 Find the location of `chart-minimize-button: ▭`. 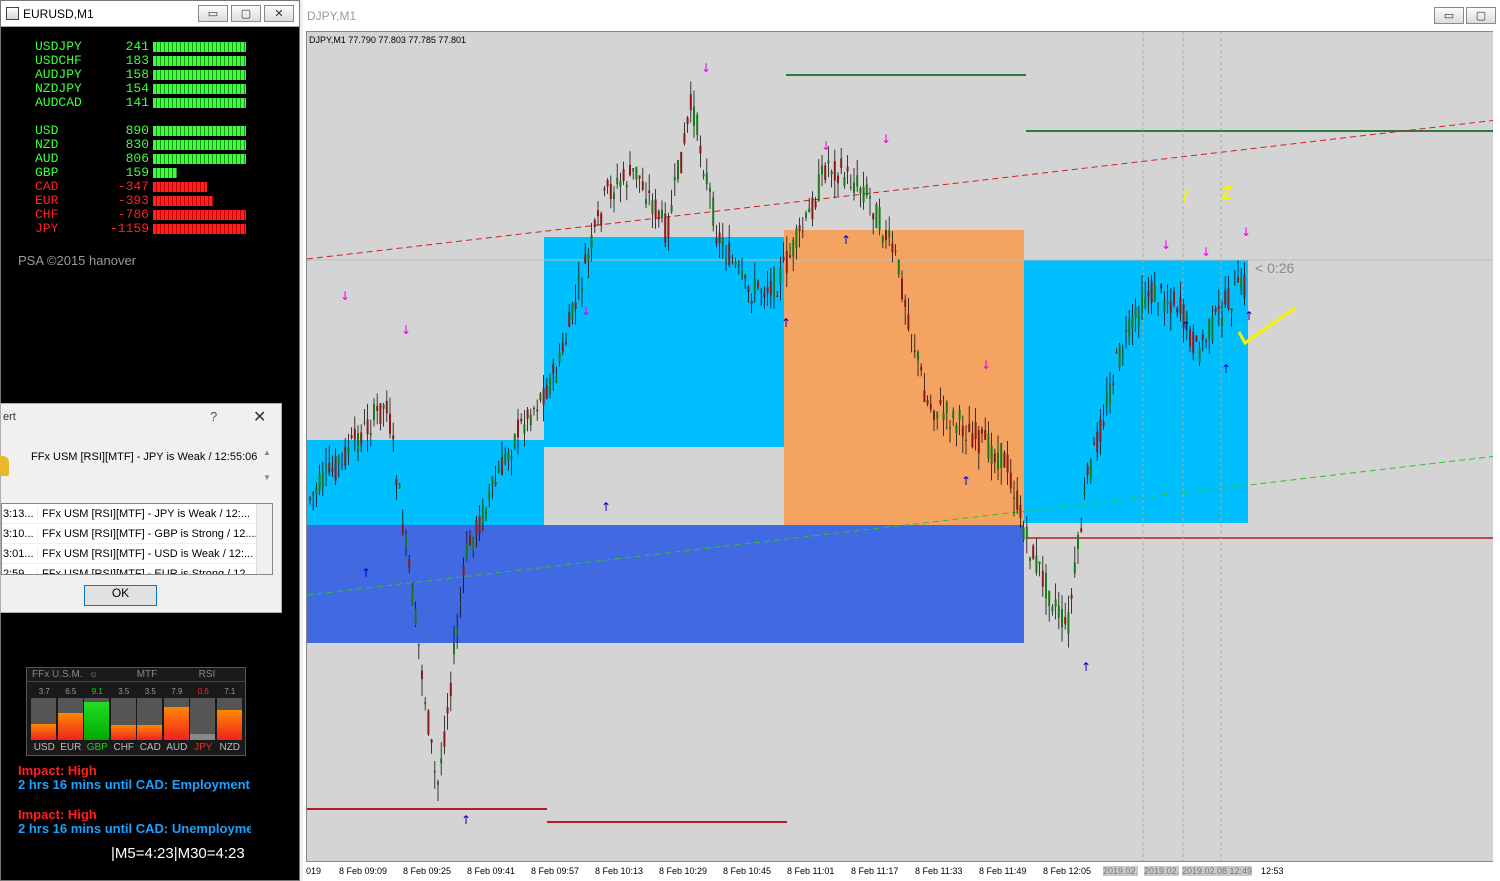

chart-minimize-button: ▭ is located at coordinates (1449, 15).